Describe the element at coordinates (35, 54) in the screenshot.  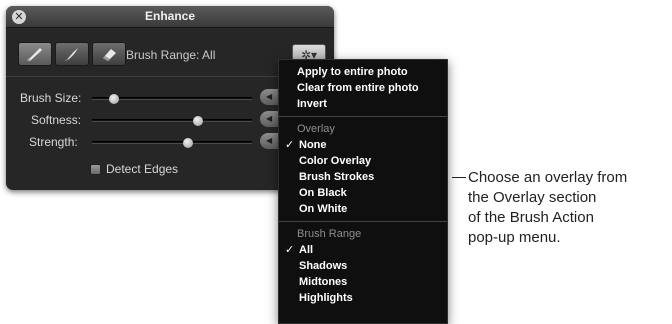
I see `brush-tool-icon` at that location.